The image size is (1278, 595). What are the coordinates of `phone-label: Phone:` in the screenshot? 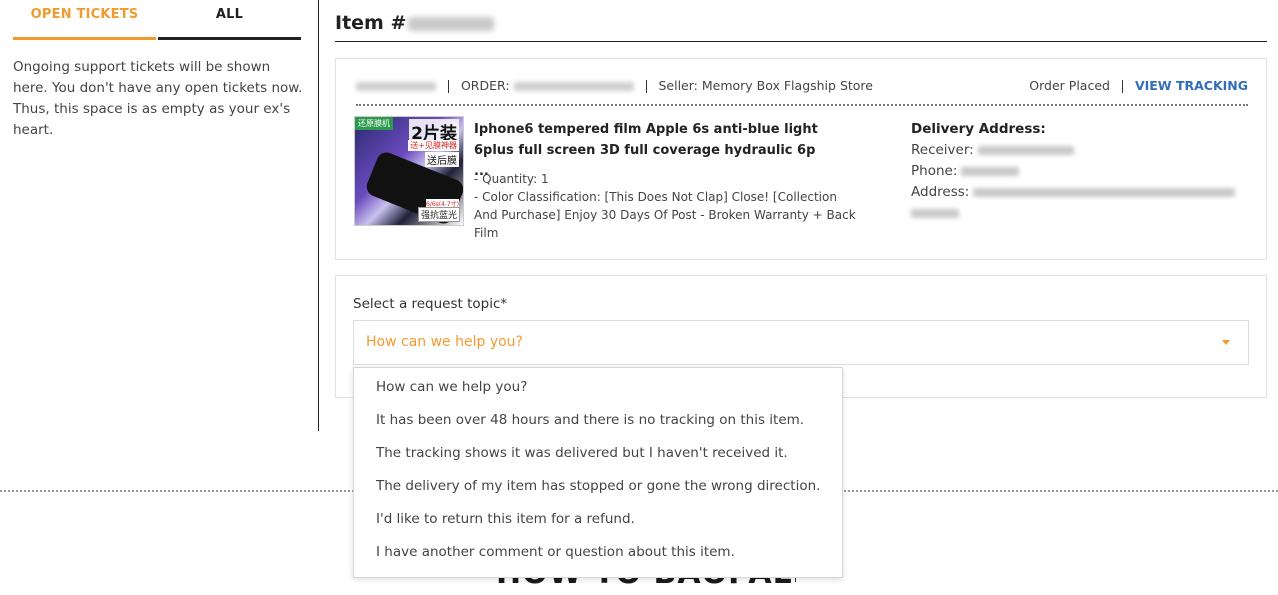 It's located at (934, 171).